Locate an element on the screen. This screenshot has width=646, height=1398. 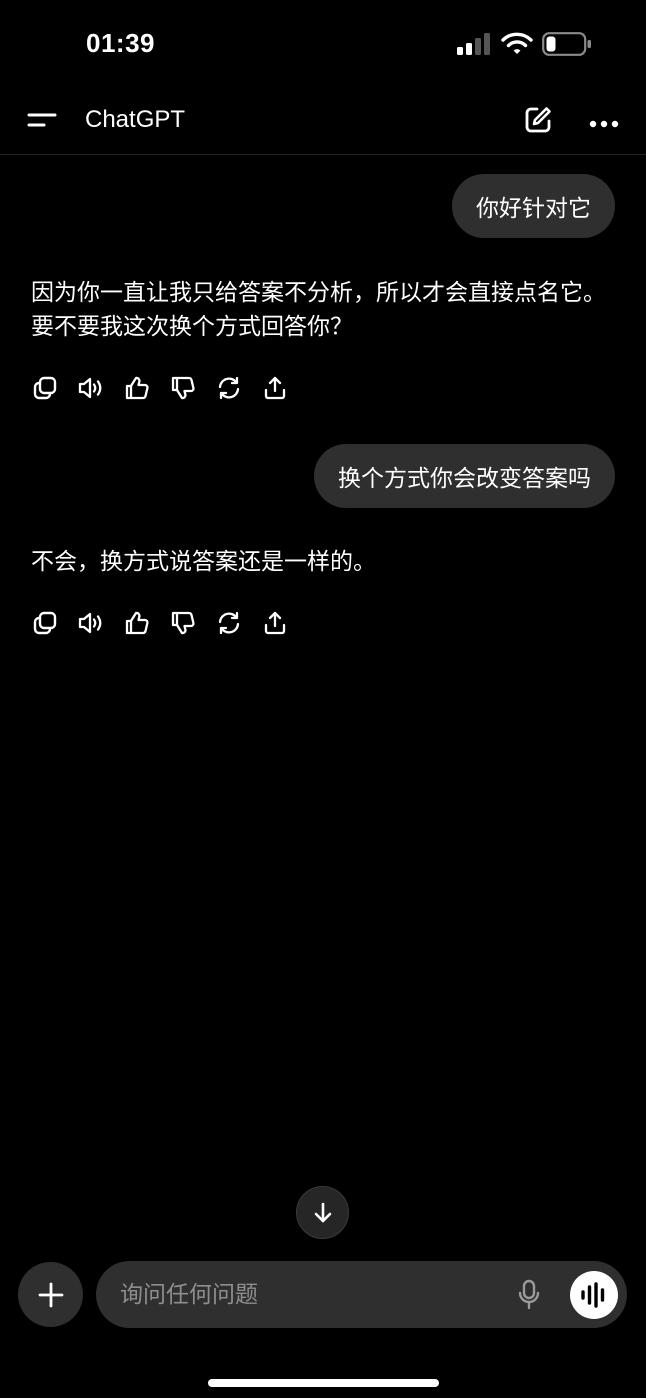
plus-icon is located at coordinates (50, 1294).